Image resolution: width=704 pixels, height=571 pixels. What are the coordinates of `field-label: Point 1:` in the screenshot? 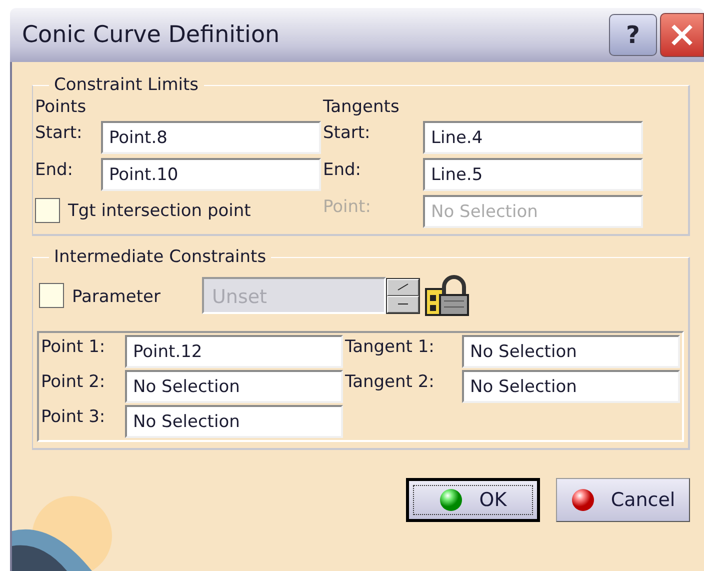 It's located at (73, 347).